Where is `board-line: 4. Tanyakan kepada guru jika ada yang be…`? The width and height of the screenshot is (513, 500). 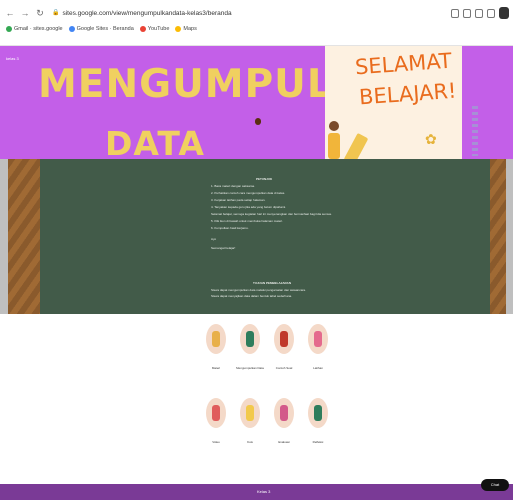 board-line: 4. Tanyakan kepada guru jika ada yang be… is located at coordinates (248, 207).